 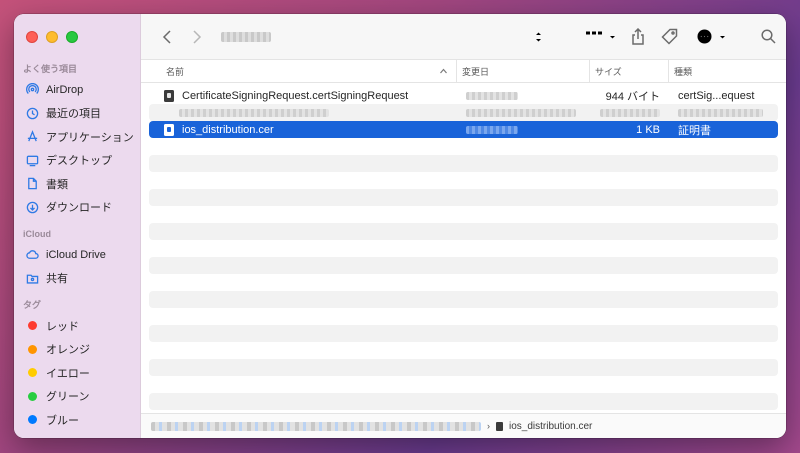 I want to click on airdrop-icon, so click(x=32, y=90).